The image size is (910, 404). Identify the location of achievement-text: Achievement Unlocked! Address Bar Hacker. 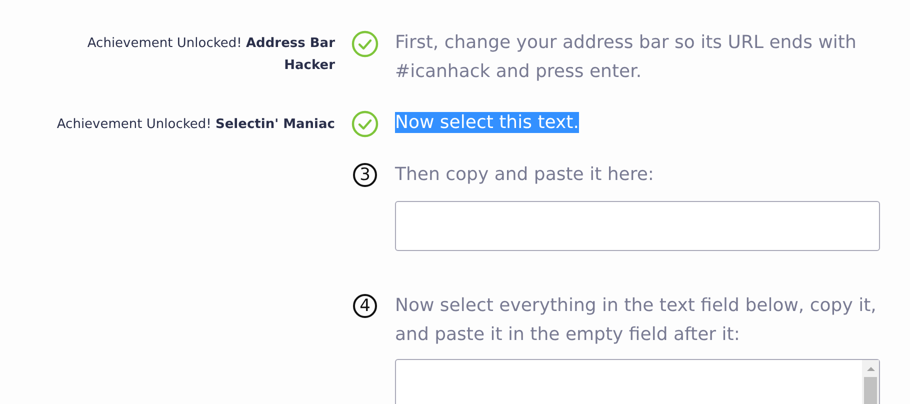
(210, 55).